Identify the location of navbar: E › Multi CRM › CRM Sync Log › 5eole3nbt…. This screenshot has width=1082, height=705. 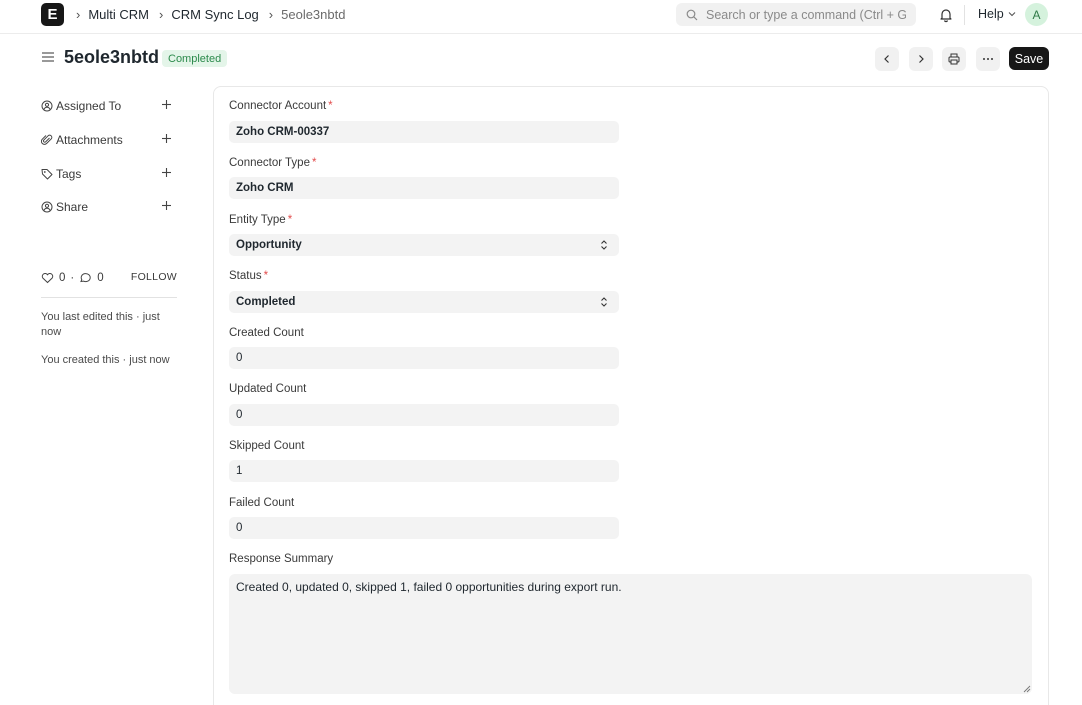
(541, 17).